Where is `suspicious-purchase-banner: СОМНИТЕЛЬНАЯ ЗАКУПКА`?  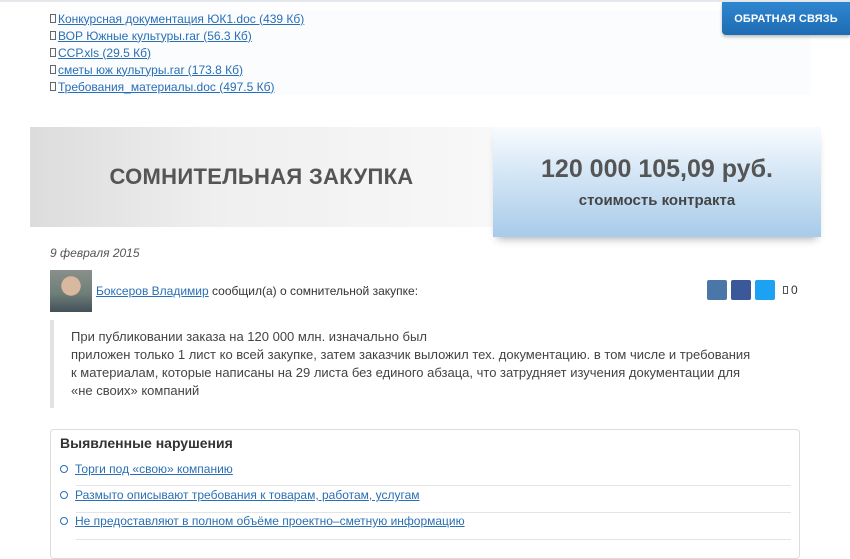
suspicious-purchase-banner: СОМНИТЕЛЬНАЯ ЗАКУПКА is located at coordinates (261, 177).